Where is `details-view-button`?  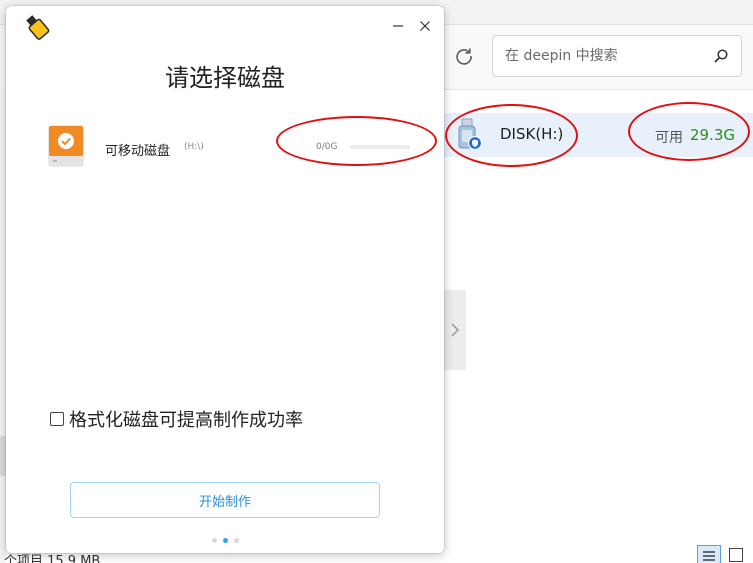 details-view-button is located at coordinates (709, 554).